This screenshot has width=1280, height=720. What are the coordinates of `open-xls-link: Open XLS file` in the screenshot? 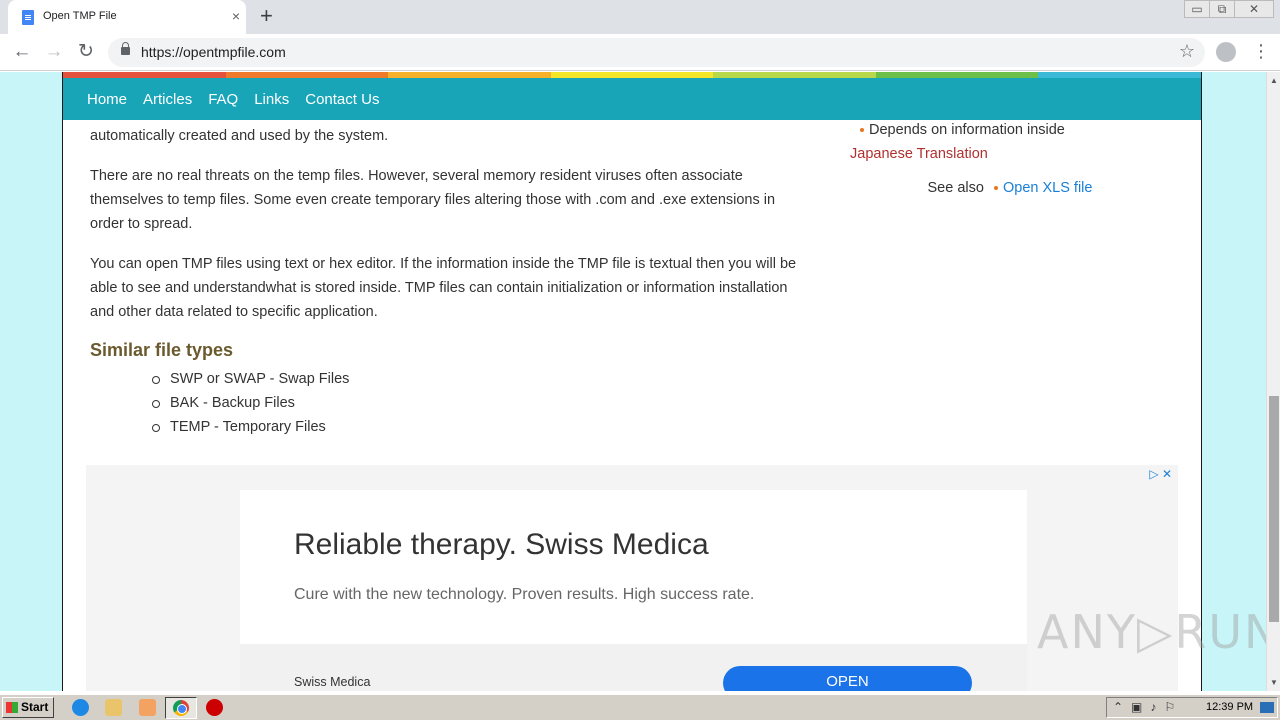 It's located at (1047, 188).